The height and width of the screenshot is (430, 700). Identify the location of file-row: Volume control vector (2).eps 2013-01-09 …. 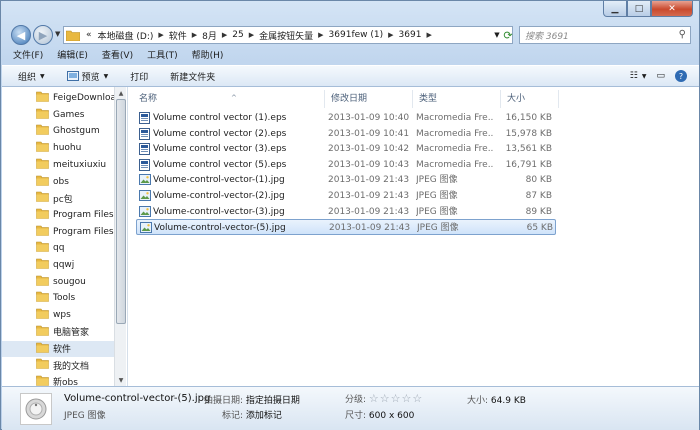
(346, 134).